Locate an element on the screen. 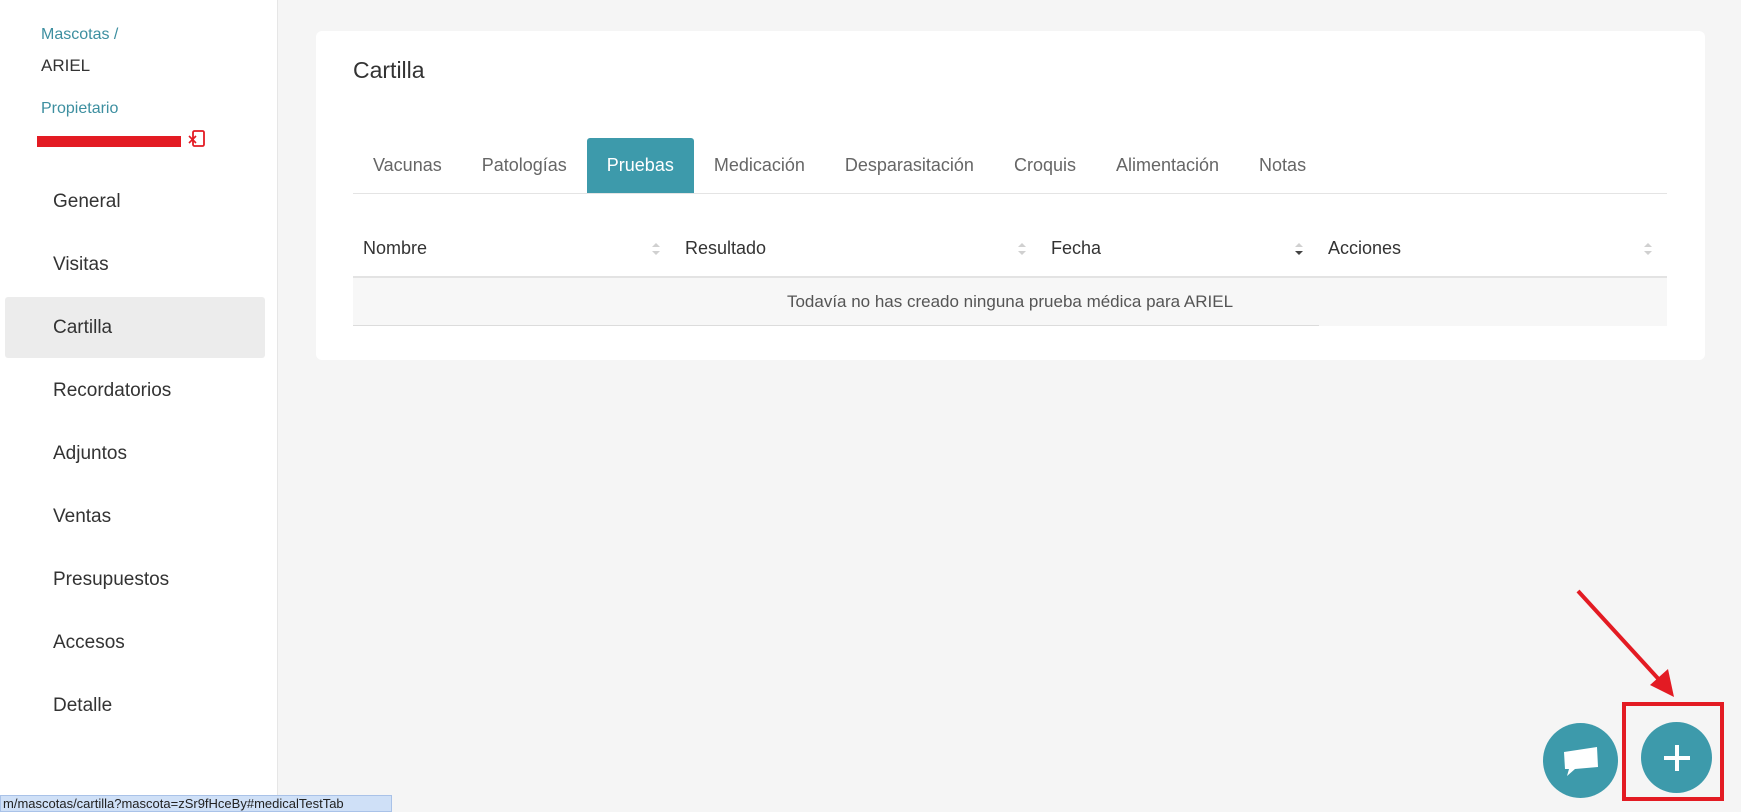 This screenshot has height=812, width=1741. column-label: Nombre is located at coordinates (395, 248).